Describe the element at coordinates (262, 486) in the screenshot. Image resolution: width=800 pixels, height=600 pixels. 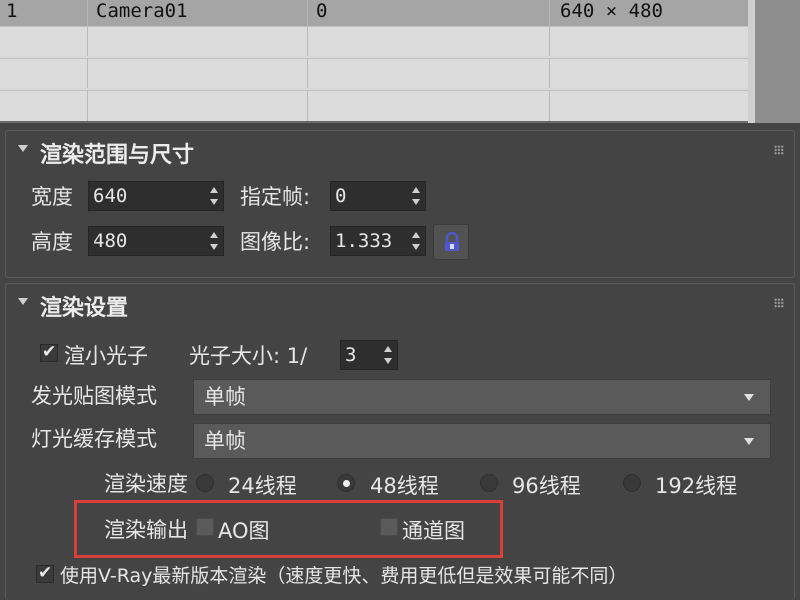
I see `thread-24-label: 24线程` at that location.